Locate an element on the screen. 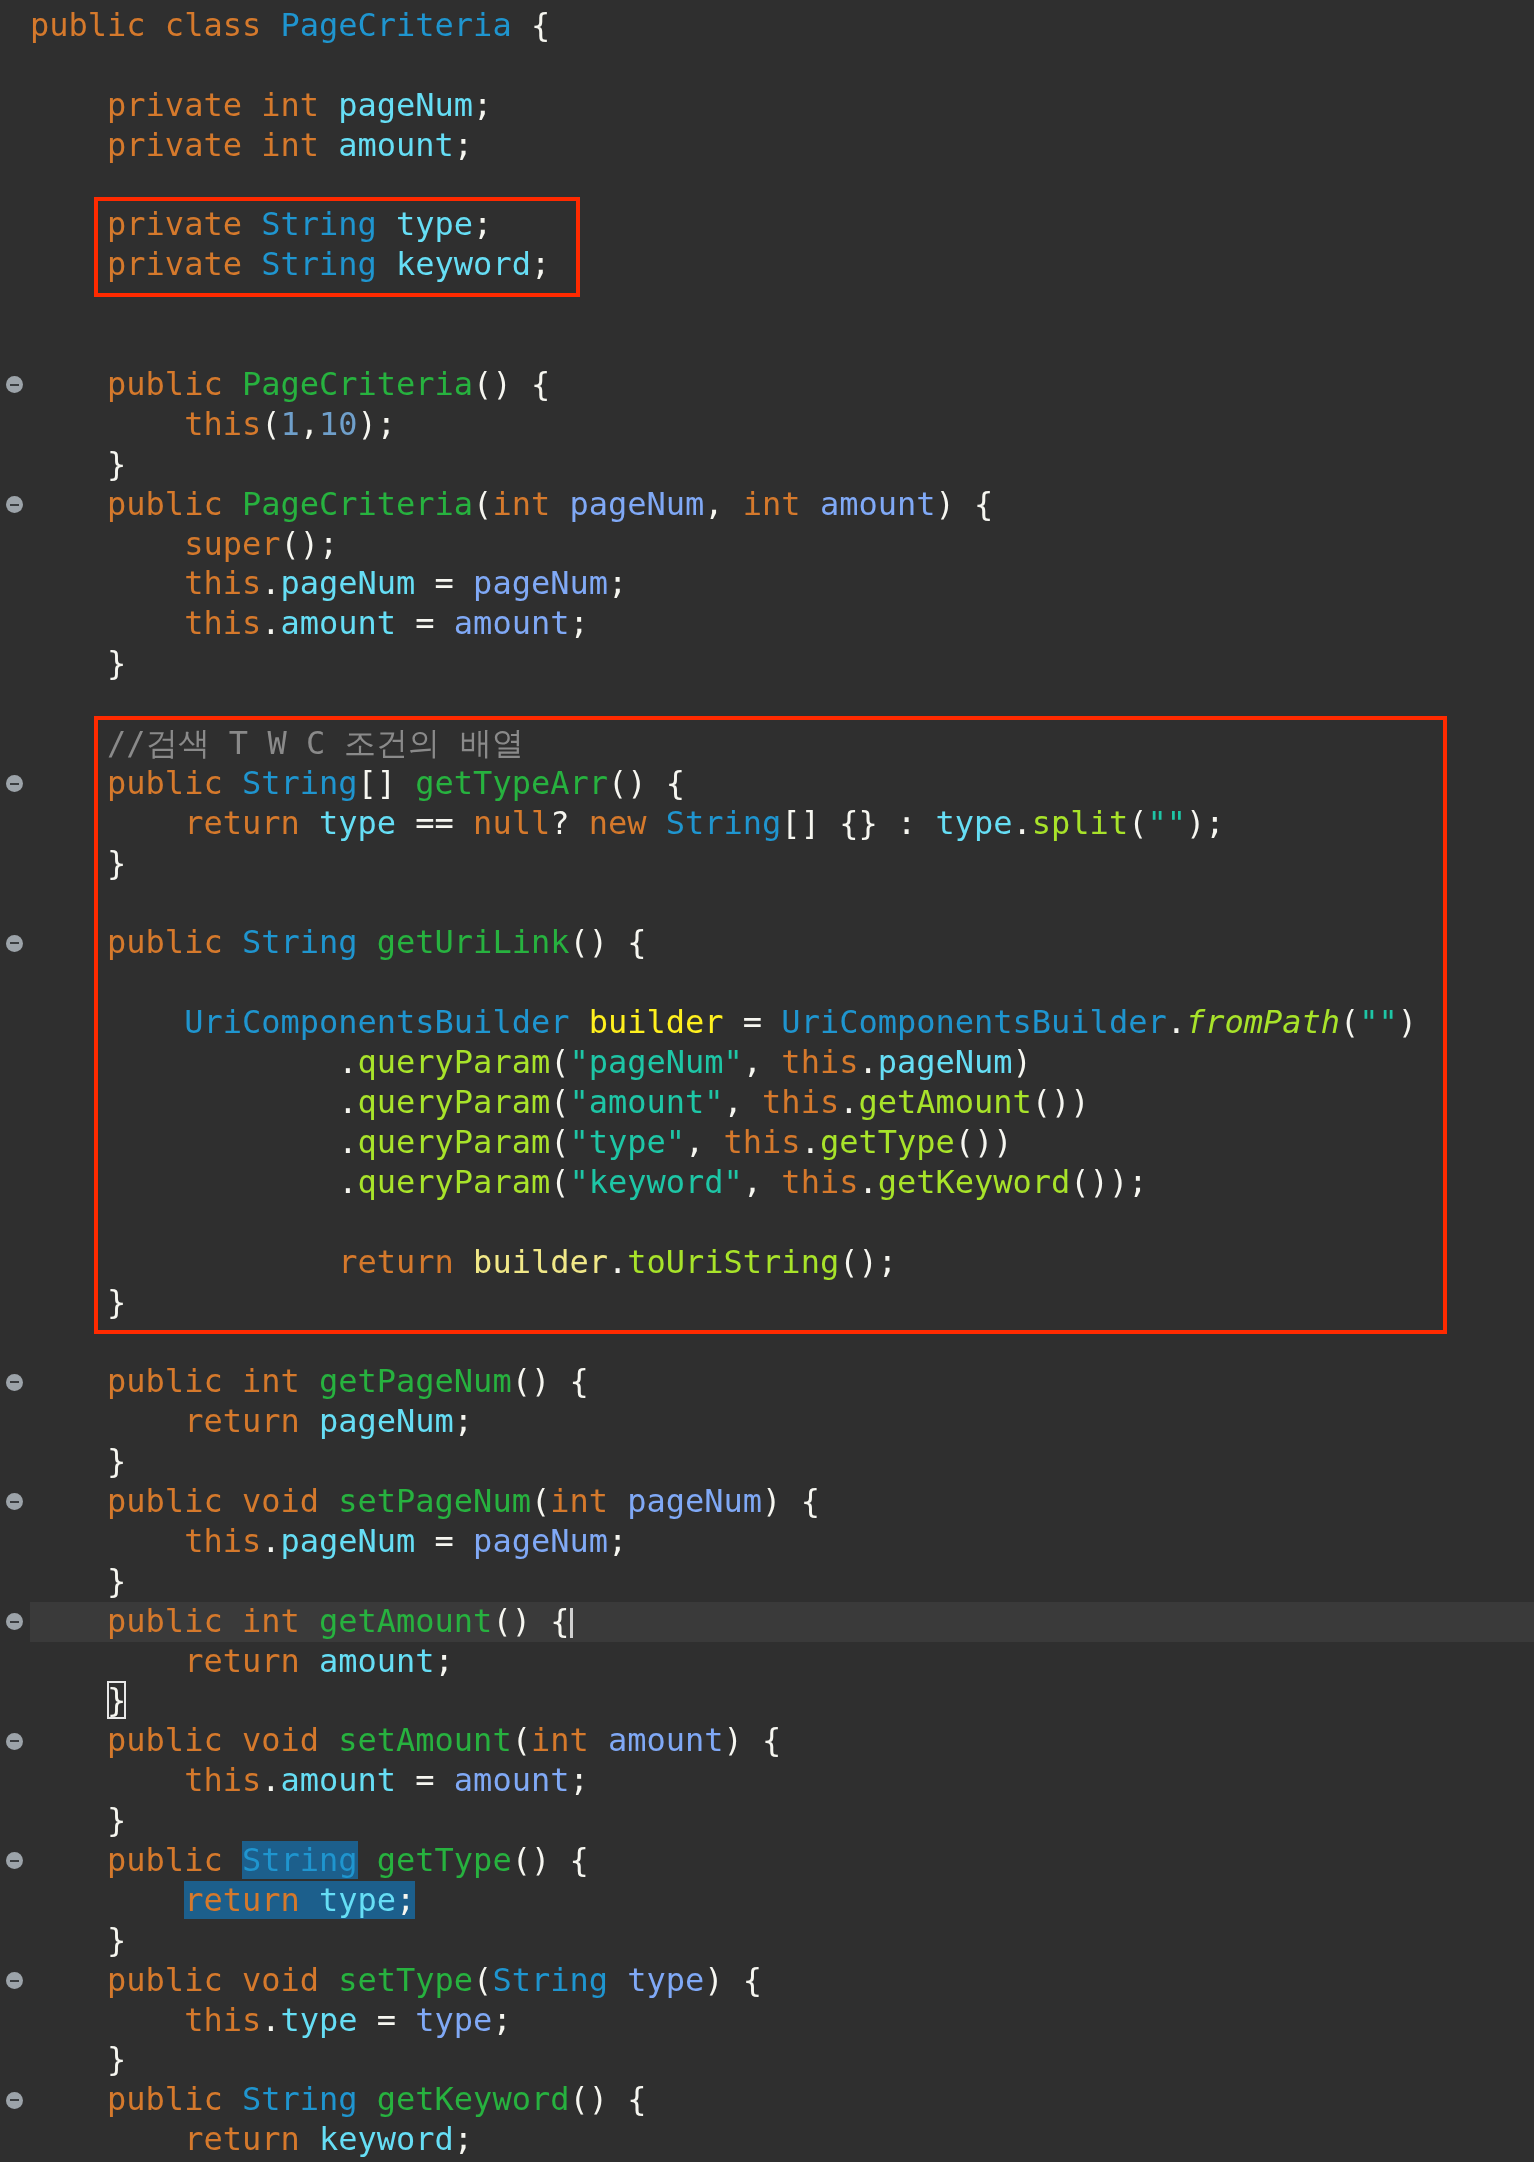 The width and height of the screenshot is (1534, 2162). code-line: return amount; is located at coordinates (319, 1661).